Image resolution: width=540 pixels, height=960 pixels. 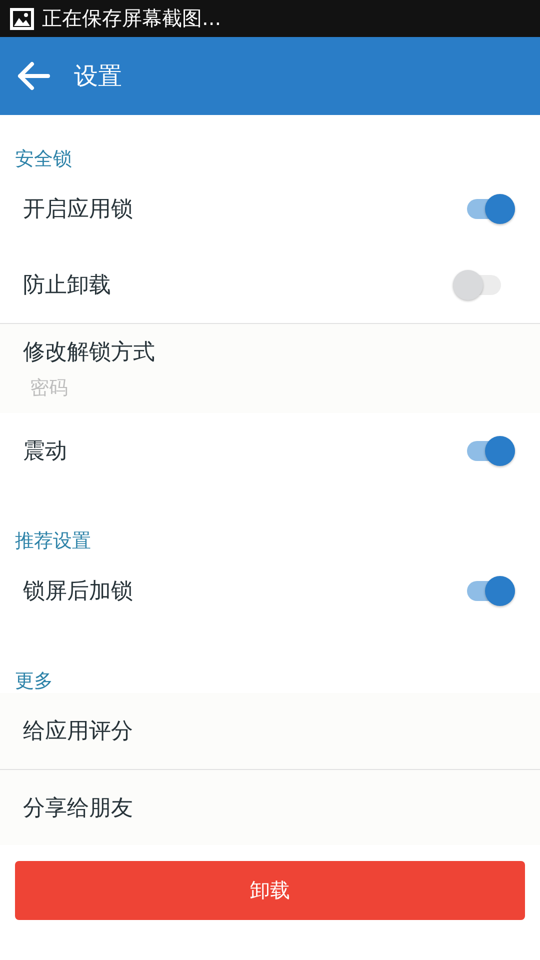 I want to click on setting-item: 修改解锁方式 密码, so click(x=270, y=368).